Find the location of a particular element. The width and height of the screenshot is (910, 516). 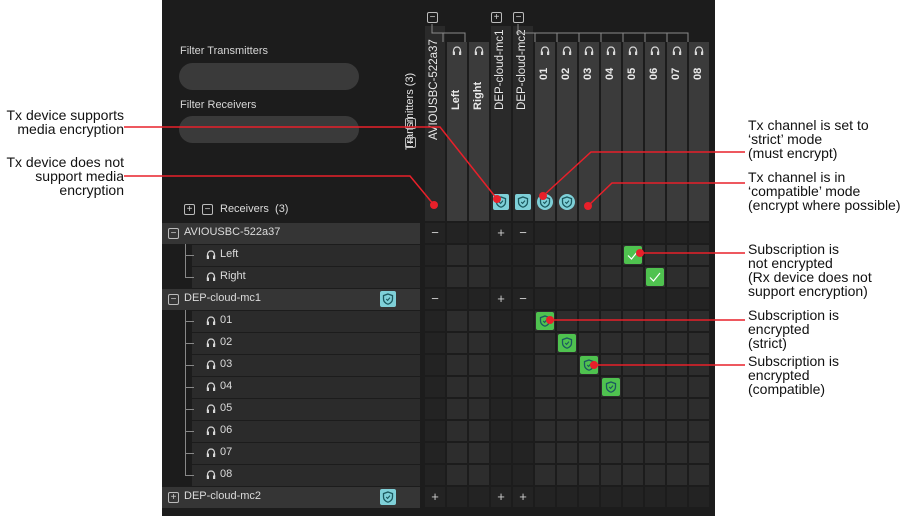

filter-receivers-input is located at coordinates (269, 129).